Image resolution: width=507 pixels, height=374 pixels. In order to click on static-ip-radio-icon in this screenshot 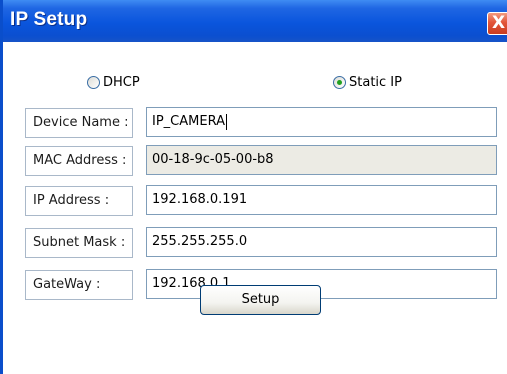, I will do `click(339, 82)`.